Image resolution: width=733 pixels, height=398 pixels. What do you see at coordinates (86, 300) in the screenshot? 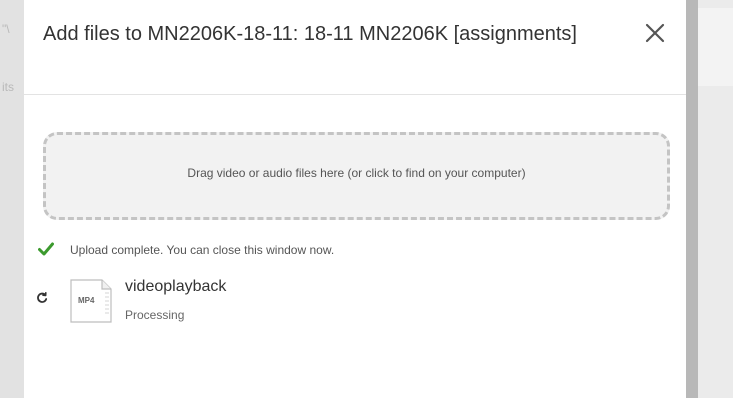
I see `file-type-label: MP4` at bounding box center [86, 300].